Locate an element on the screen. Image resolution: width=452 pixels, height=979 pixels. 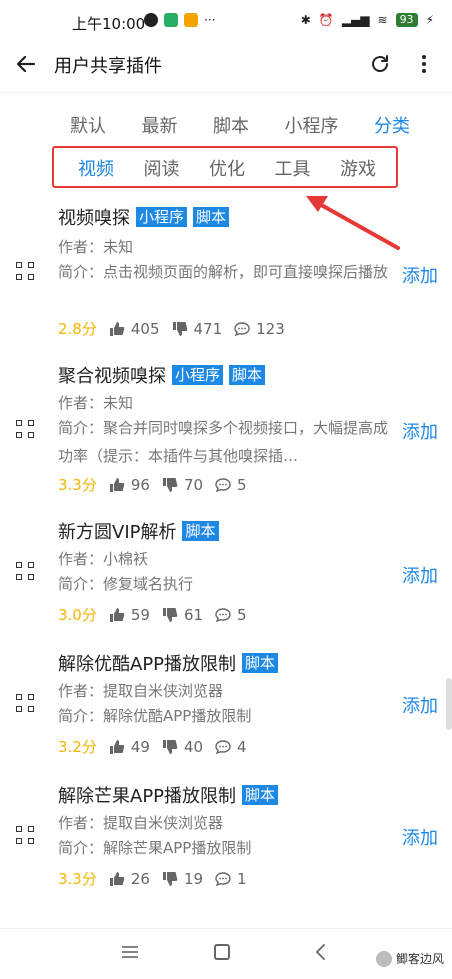
status-notification-icons: ··· is located at coordinates (179, 20).